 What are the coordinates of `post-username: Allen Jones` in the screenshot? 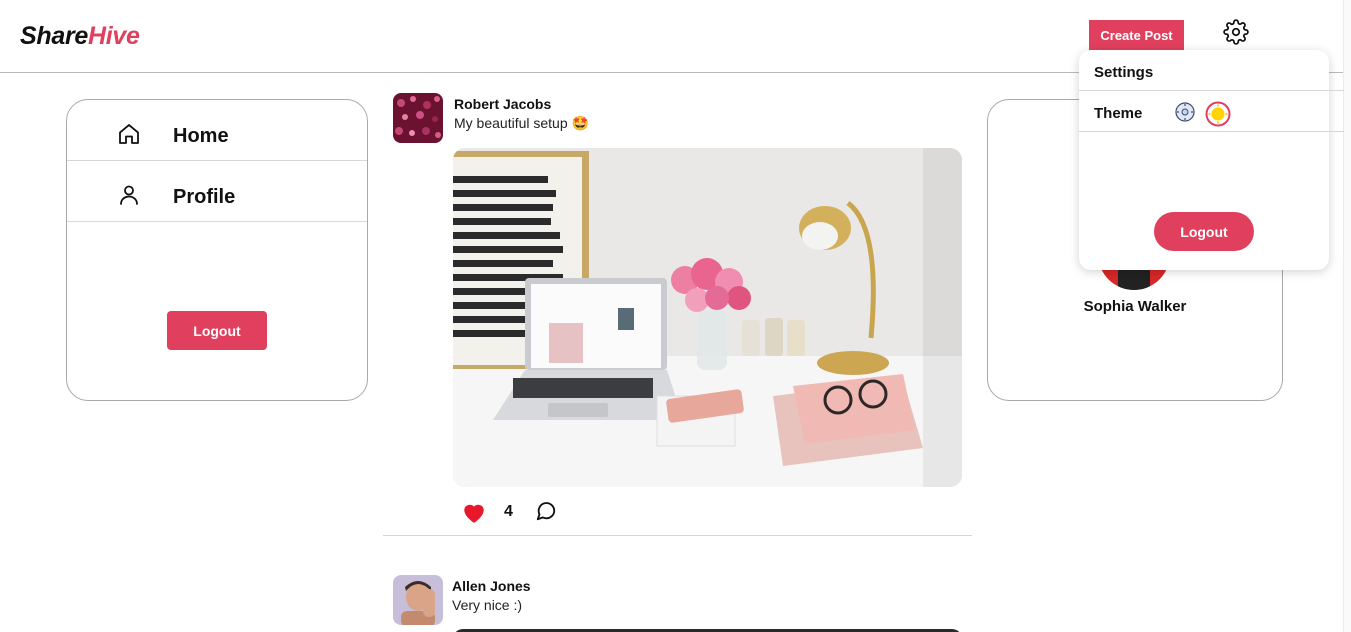 It's located at (491, 586).